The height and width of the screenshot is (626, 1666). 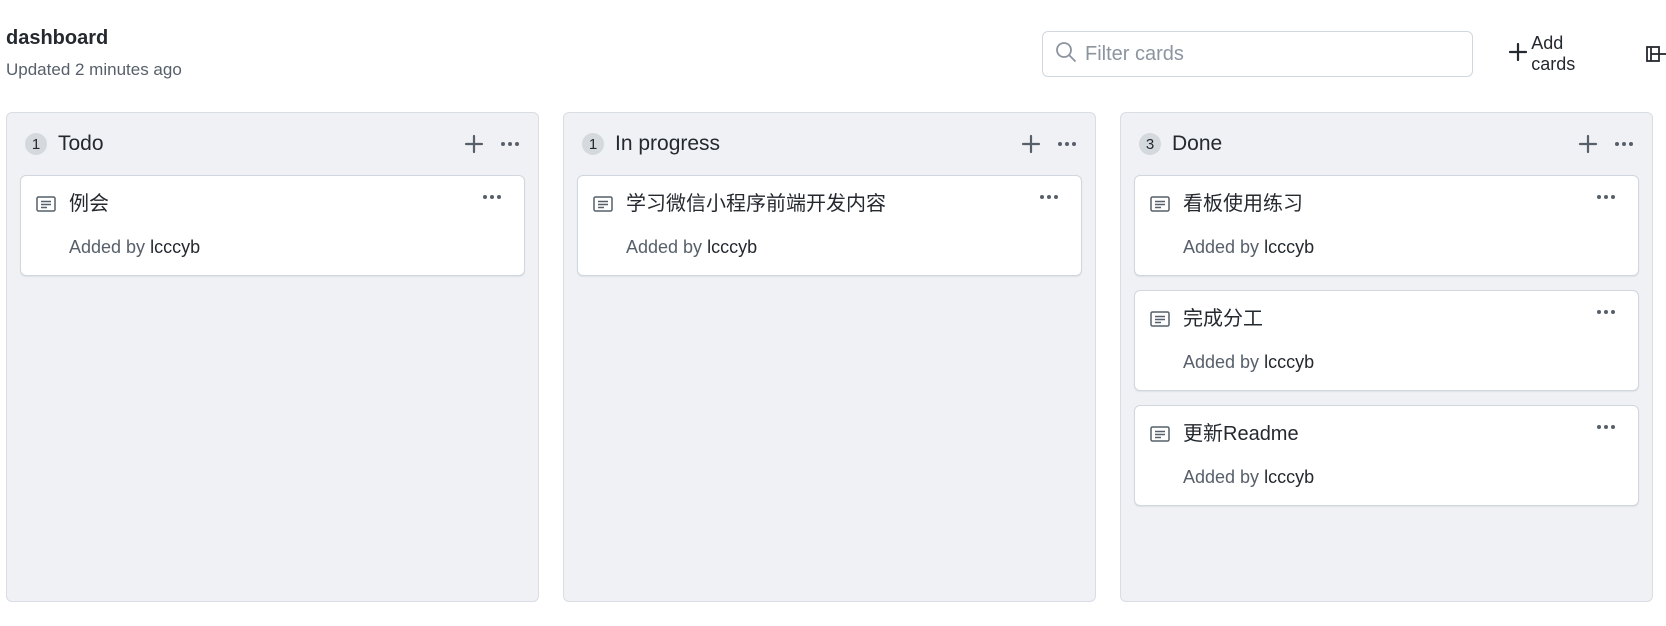 I want to click on column-name: In progress, so click(x=668, y=143).